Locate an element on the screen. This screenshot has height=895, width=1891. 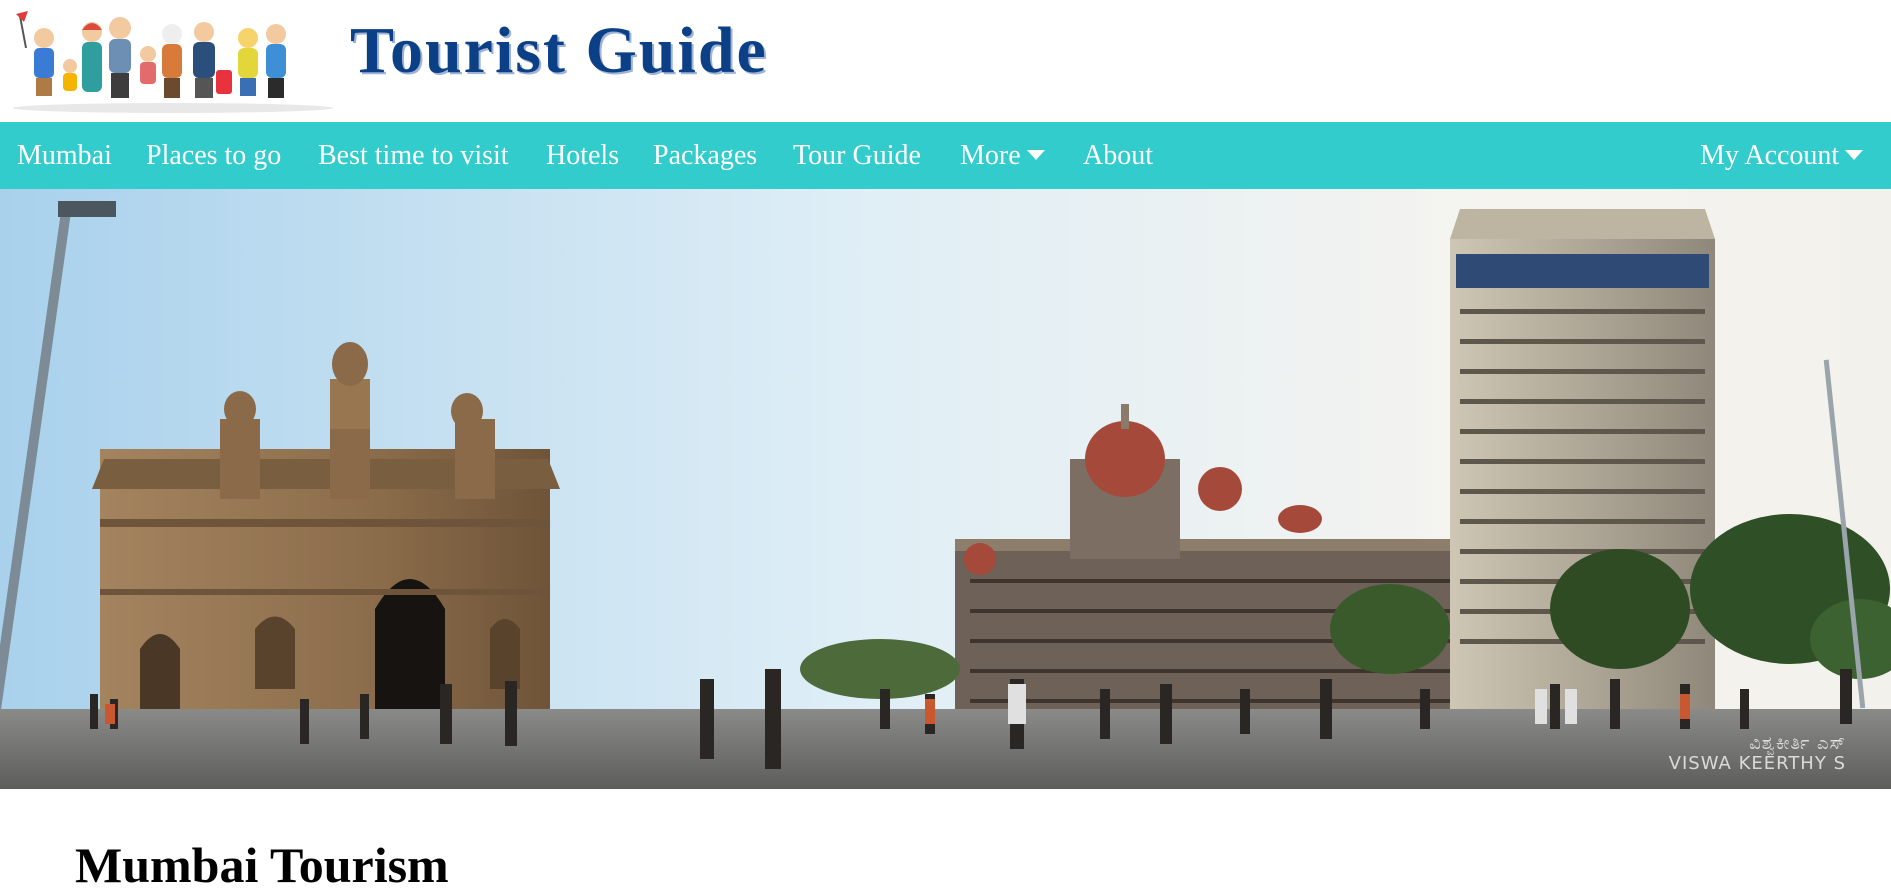
nav-item-best-time-to-visit: Best time to visit is located at coordinates (413, 155).